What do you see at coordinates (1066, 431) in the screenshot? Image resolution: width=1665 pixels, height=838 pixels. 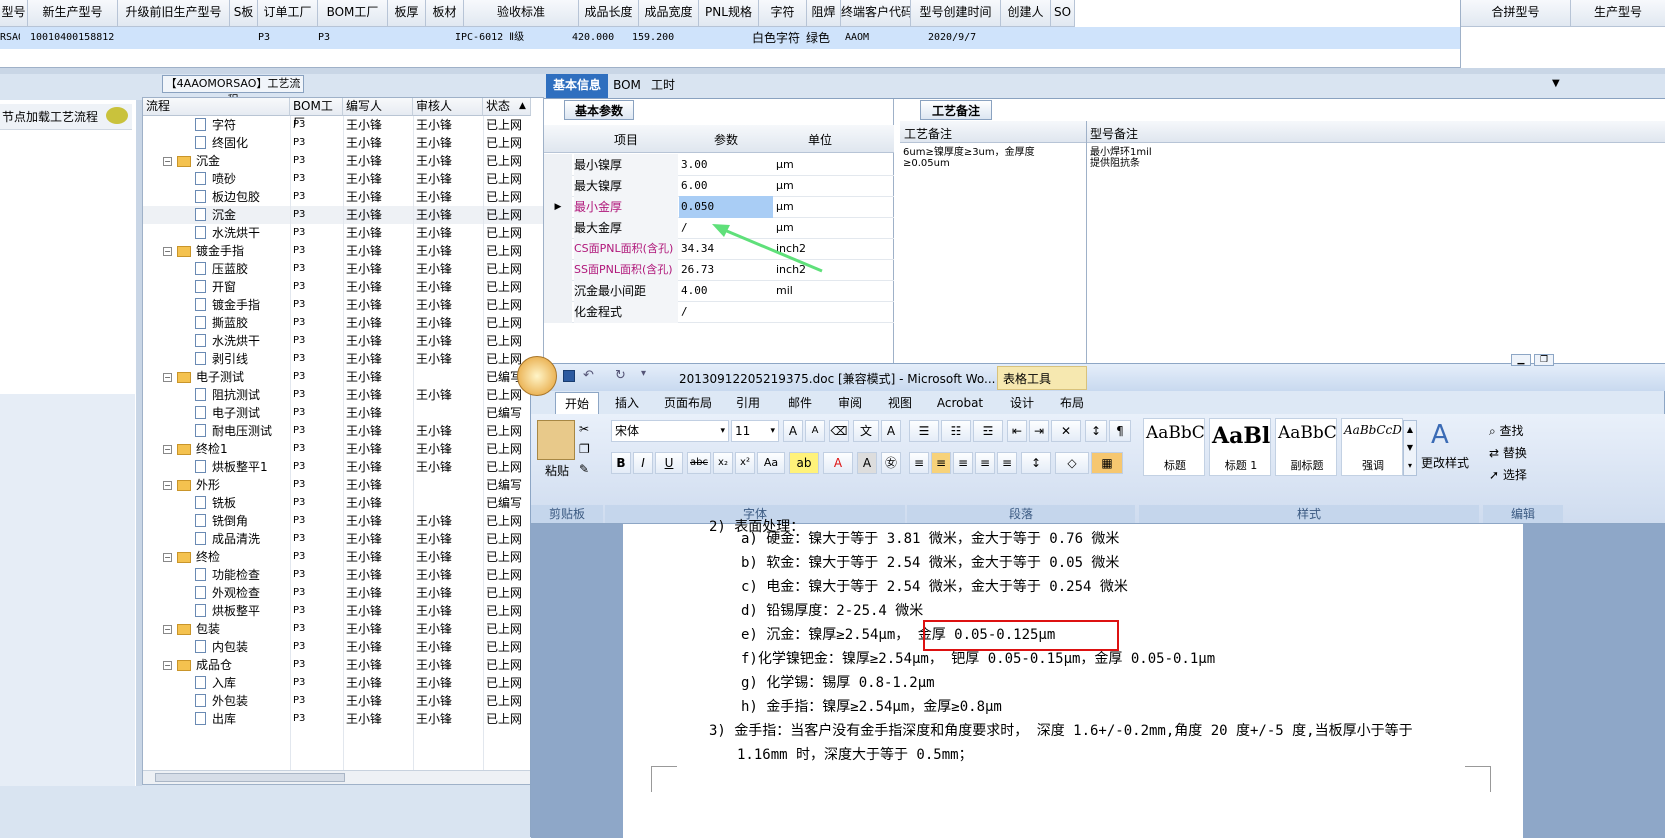 I see `text-direction-icon: ✕` at bounding box center [1066, 431].